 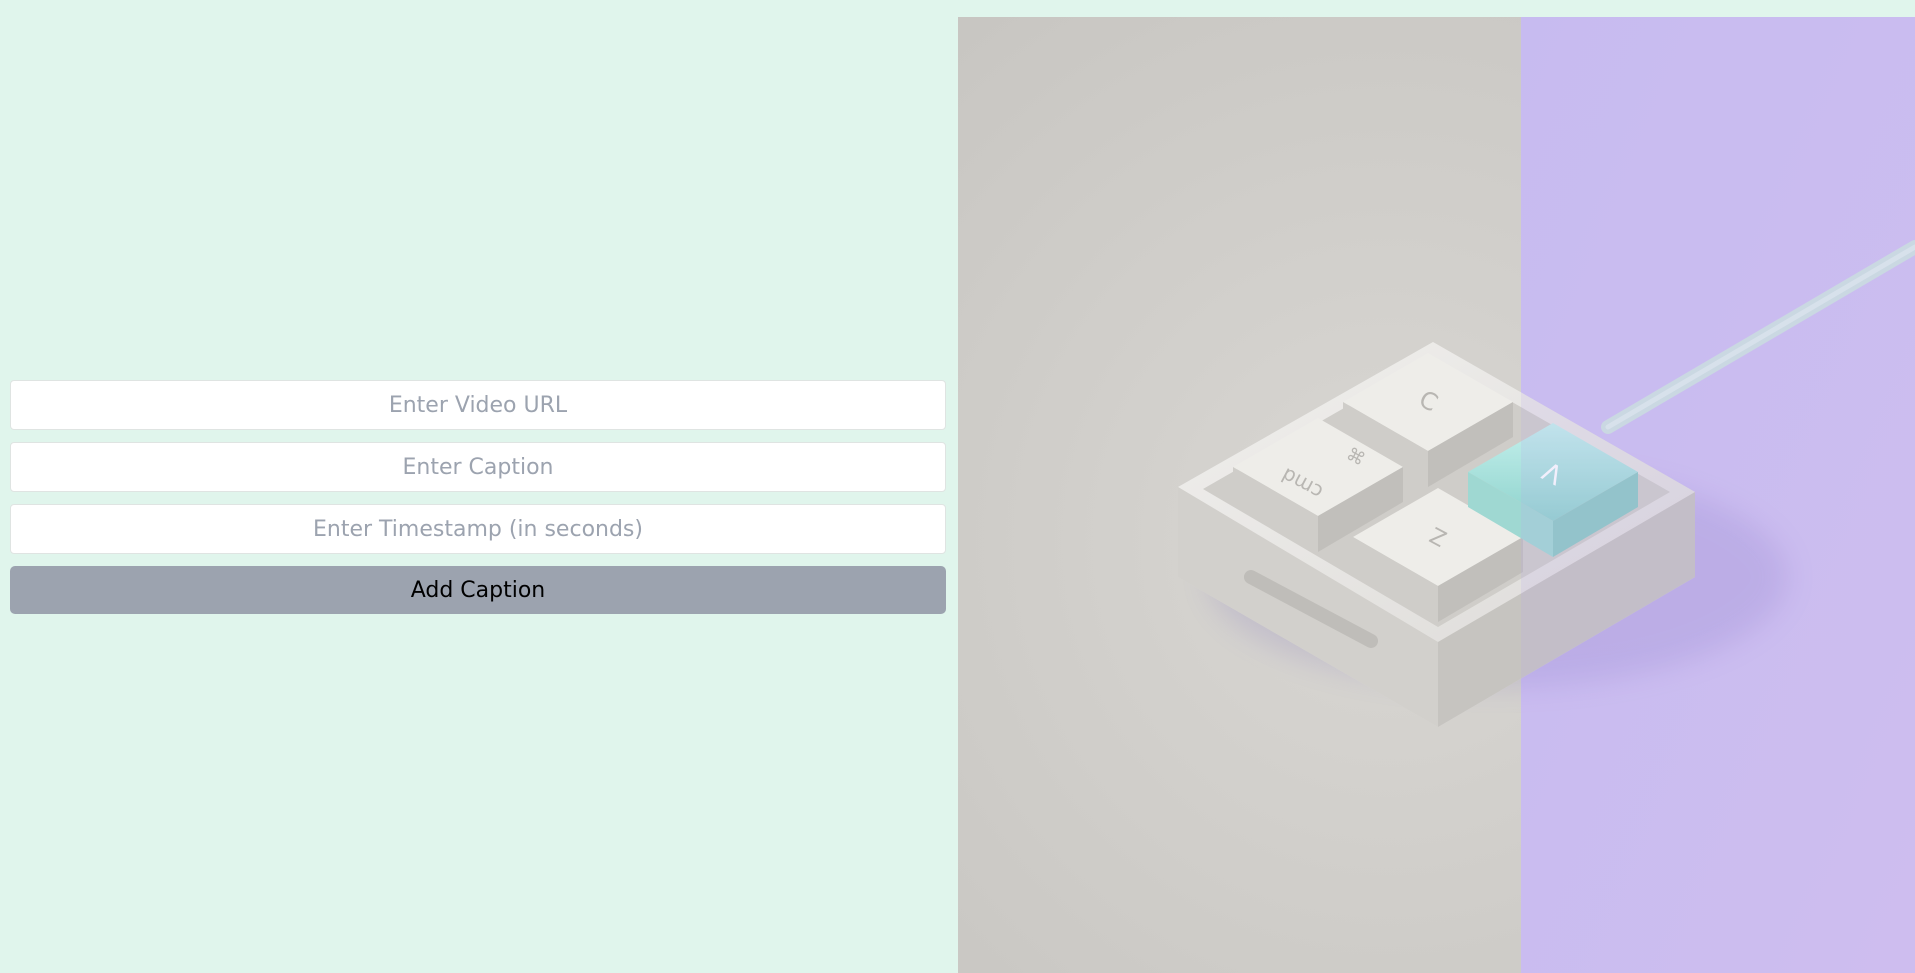 What do you see at coordinates (478, 497) in the screenshot?
I see `caption-form: Add Caption` at bounding box center [478, 497].